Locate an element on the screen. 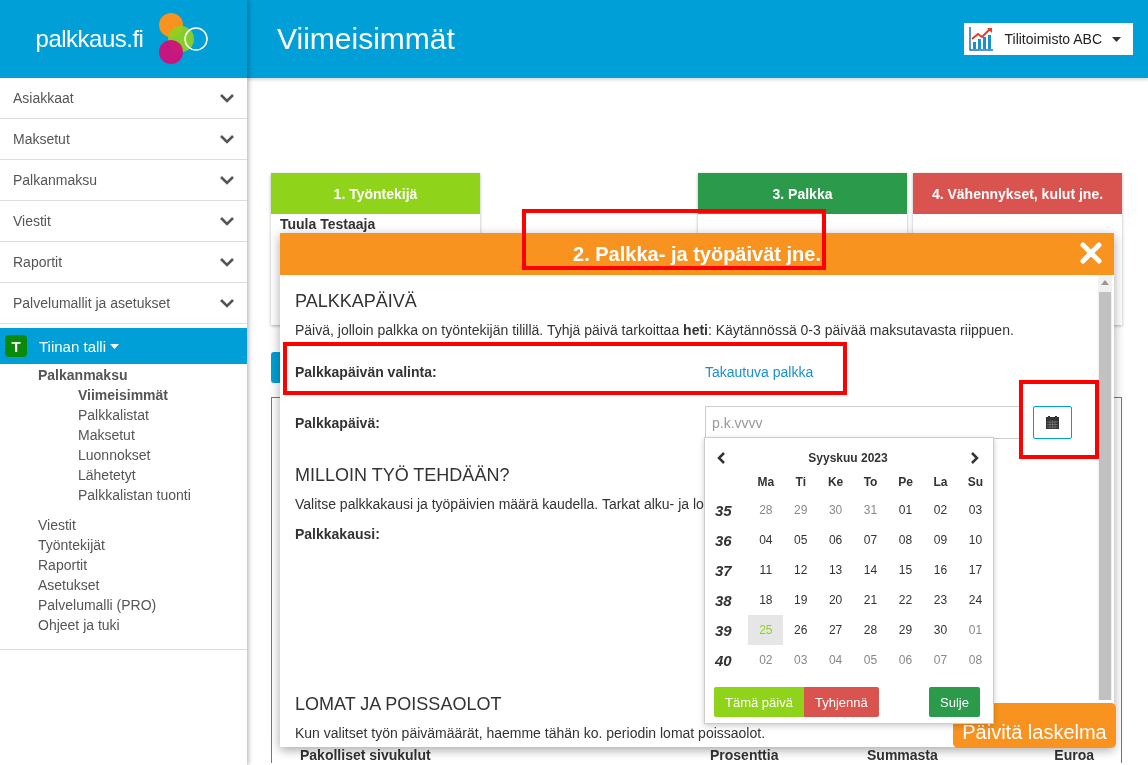 This screenshot has height=765, width=1148. field-label: Palkkakausi: is located at coordinates (337, 534).